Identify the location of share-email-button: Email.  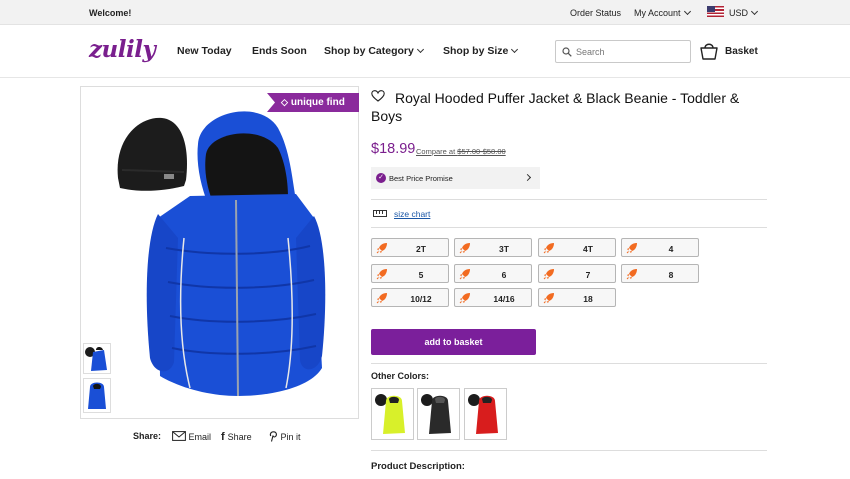
(191, 436).